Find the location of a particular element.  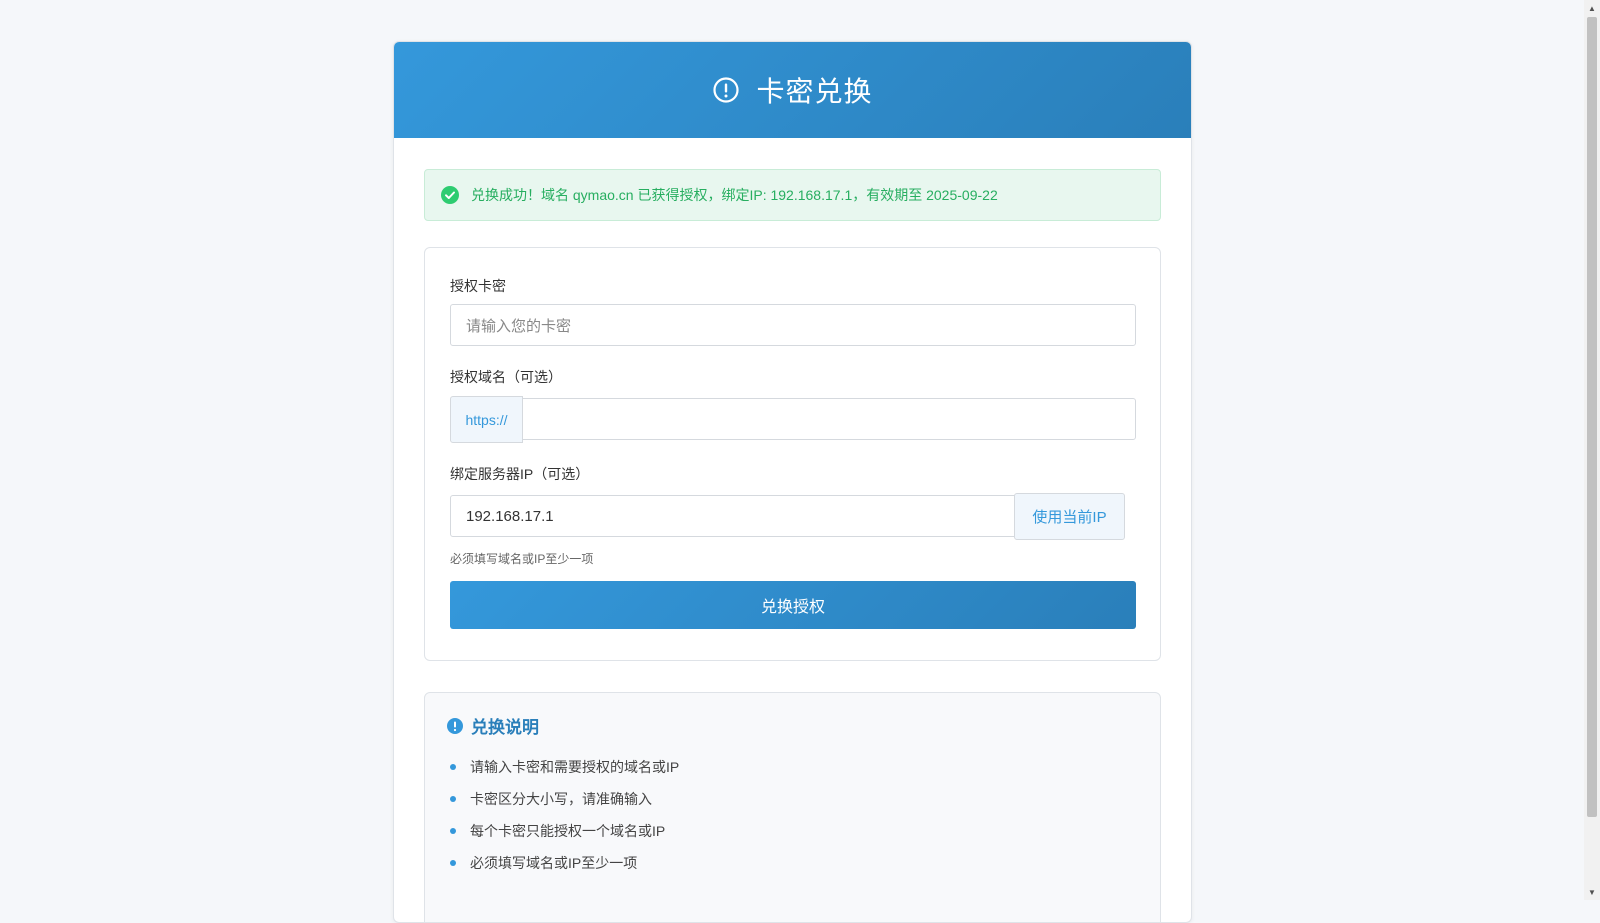

scroll-down-arrow-icon: ▼ is located at coordinates (1592, 892).